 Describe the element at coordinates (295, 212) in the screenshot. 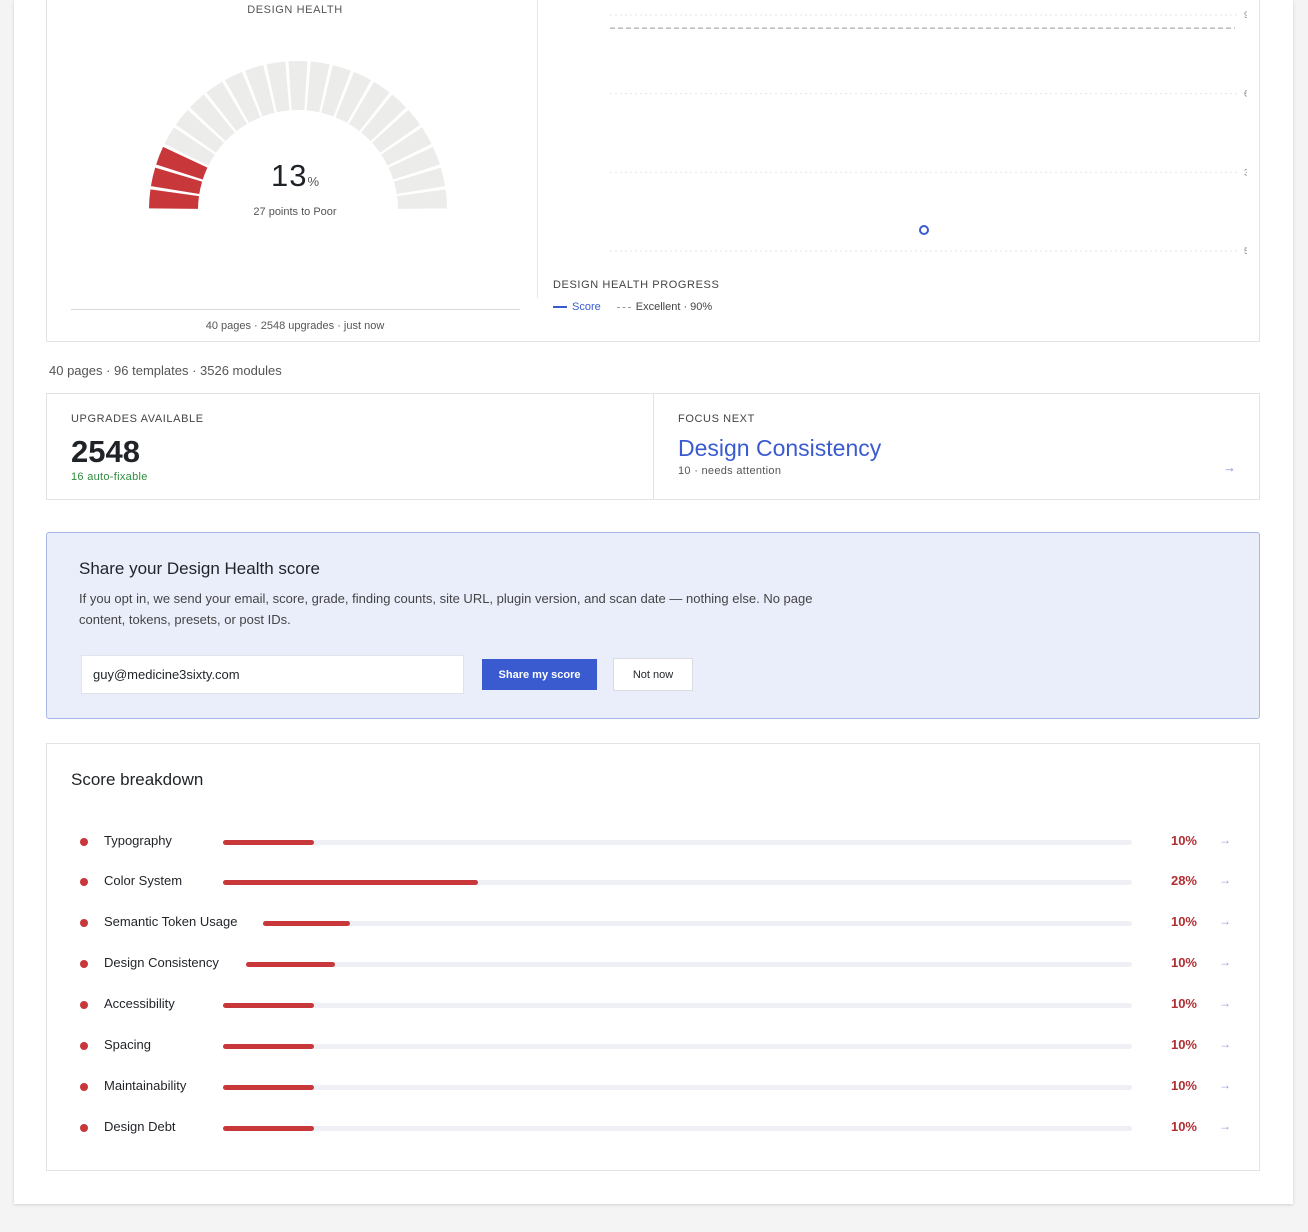

I see `gauge-subtext: 27 points to Poor` at that location.